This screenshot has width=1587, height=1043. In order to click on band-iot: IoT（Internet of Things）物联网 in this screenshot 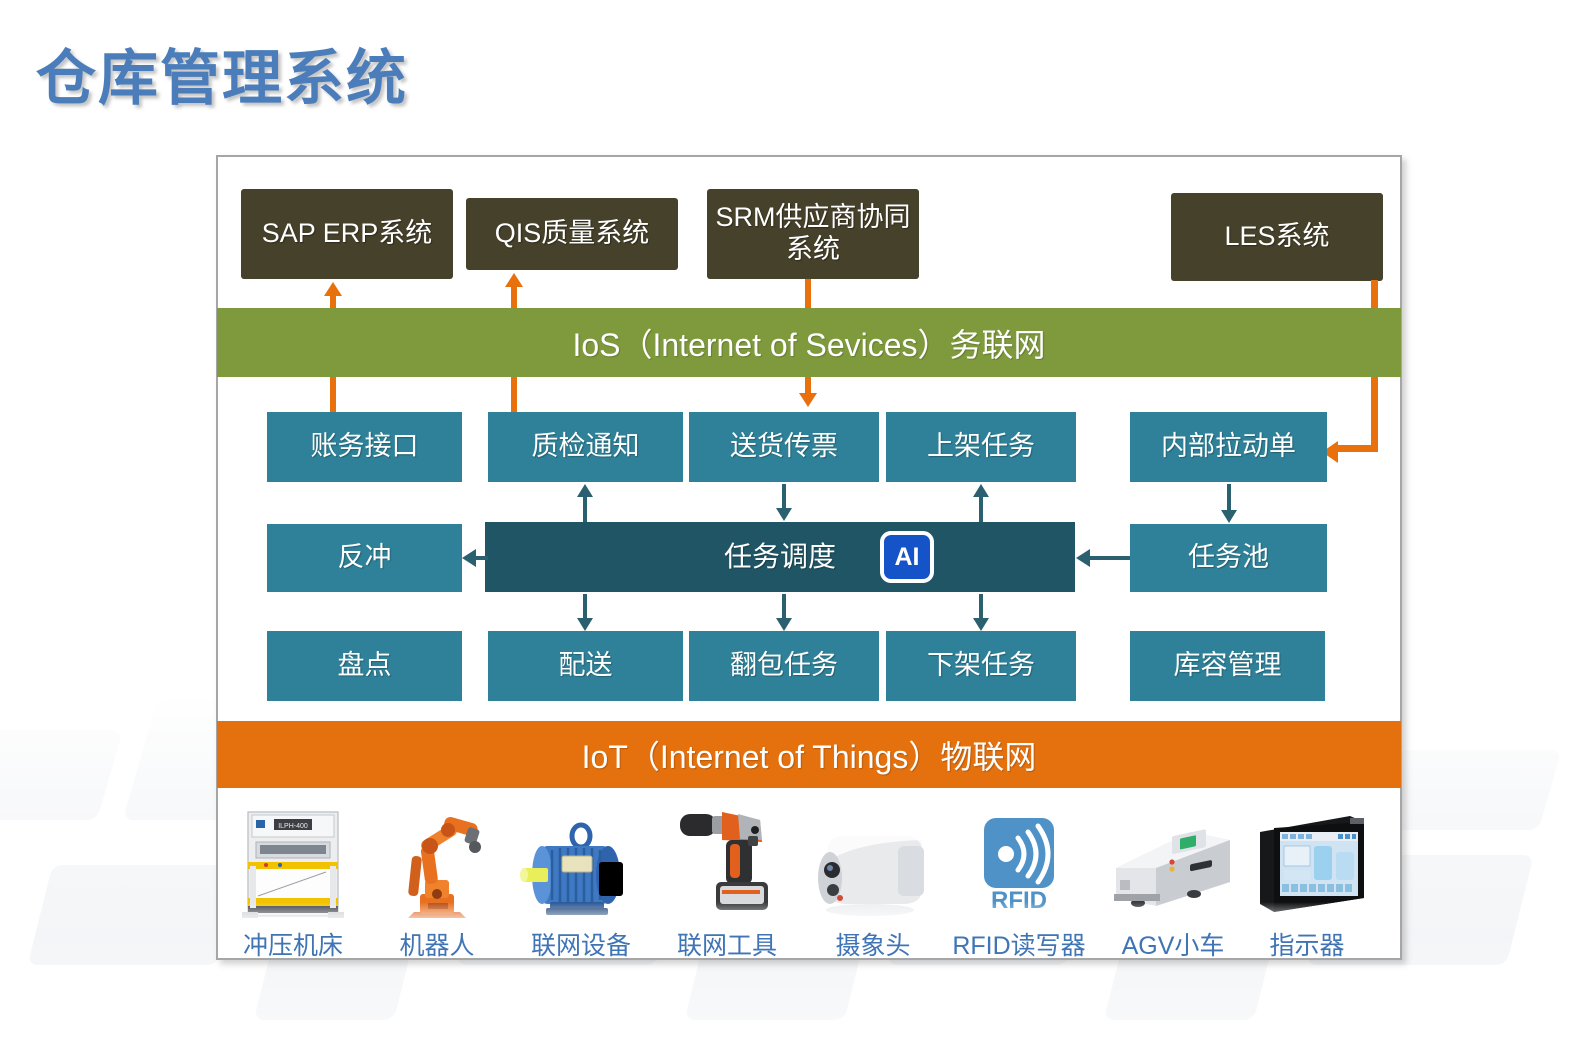, I will do `click(809, 754)`.